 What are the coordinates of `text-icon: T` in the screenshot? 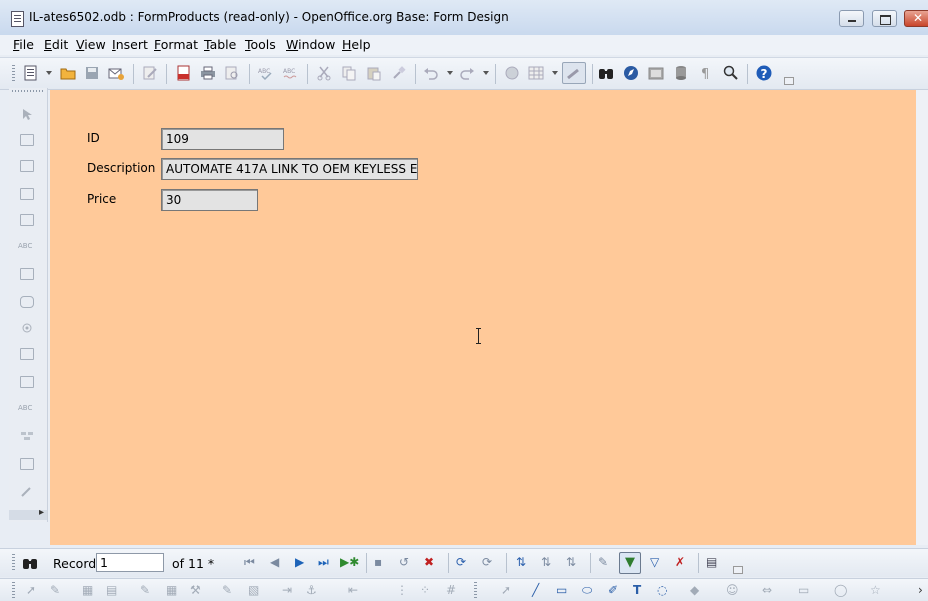 It's located at (637, 590).